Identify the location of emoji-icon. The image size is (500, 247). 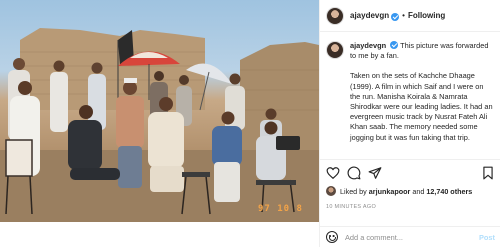
(332, 237).